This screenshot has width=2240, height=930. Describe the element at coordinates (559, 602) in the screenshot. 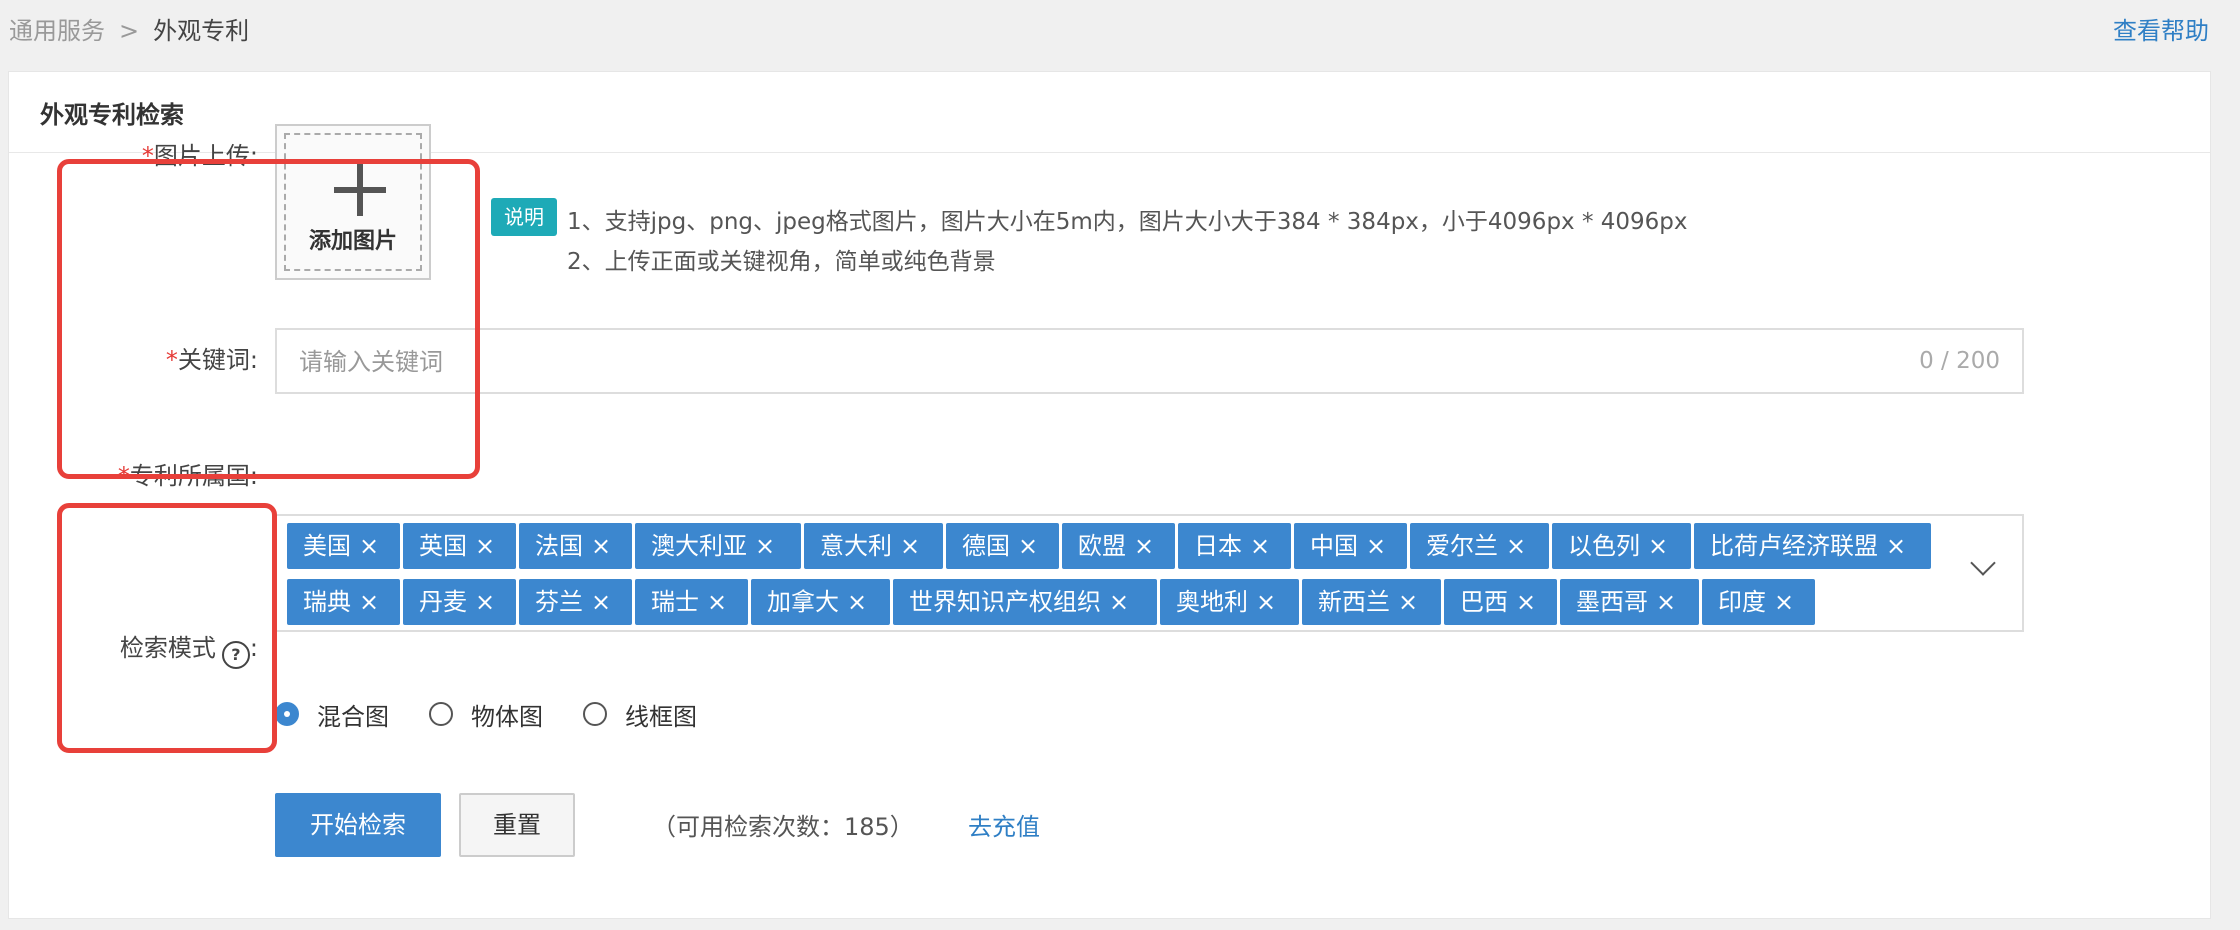

I see `country-tag-label: 芬兰` at that location.